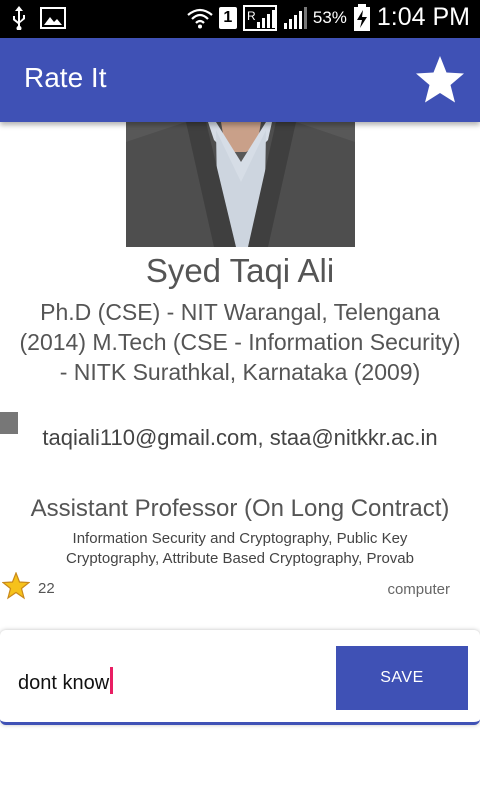 The height and width of the screenshot is (800, 480). What do you see at coordinates (440, 80) in the screenshot?
I see `star-icon` at bounding box center [440, 80].